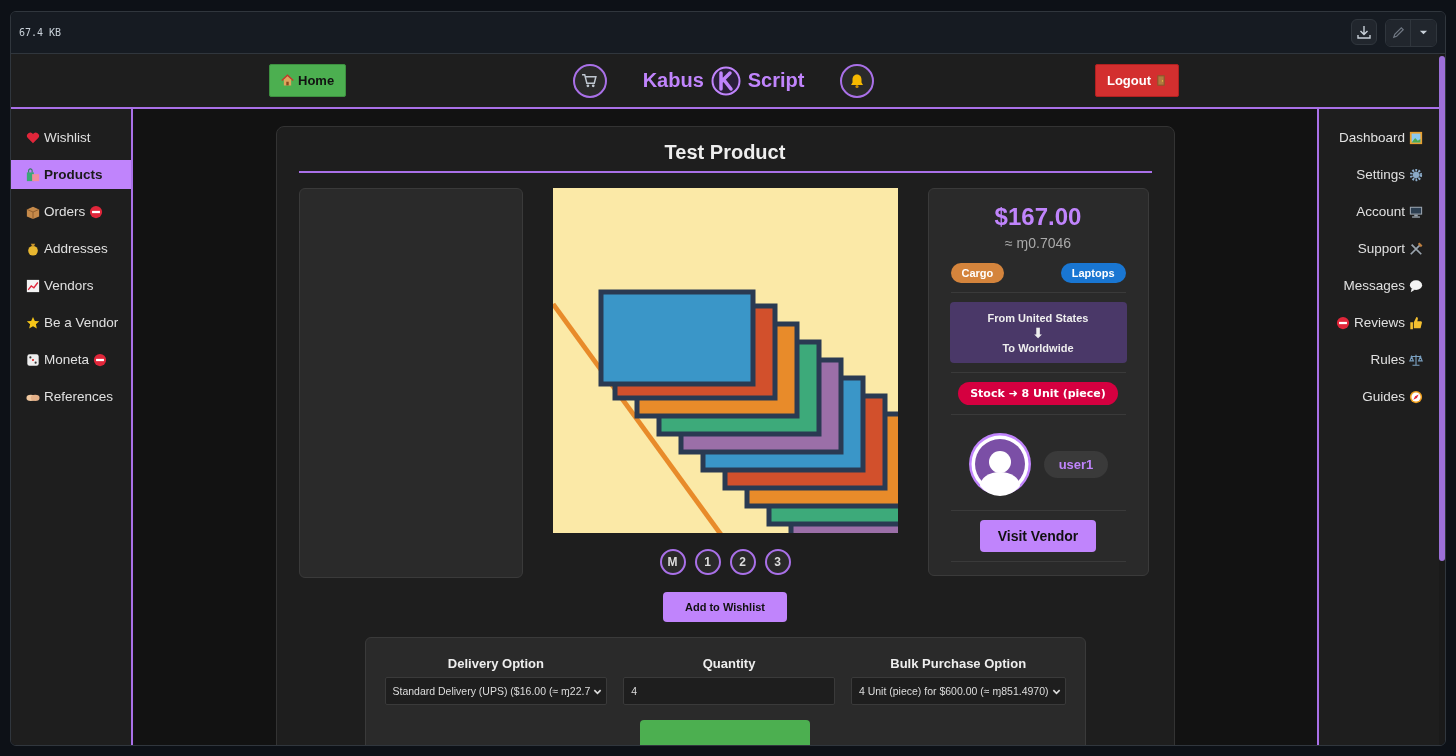  Describe the element at coordinates (71, 285) in the screenshot. I see `menu-item: Vendors` at that location.